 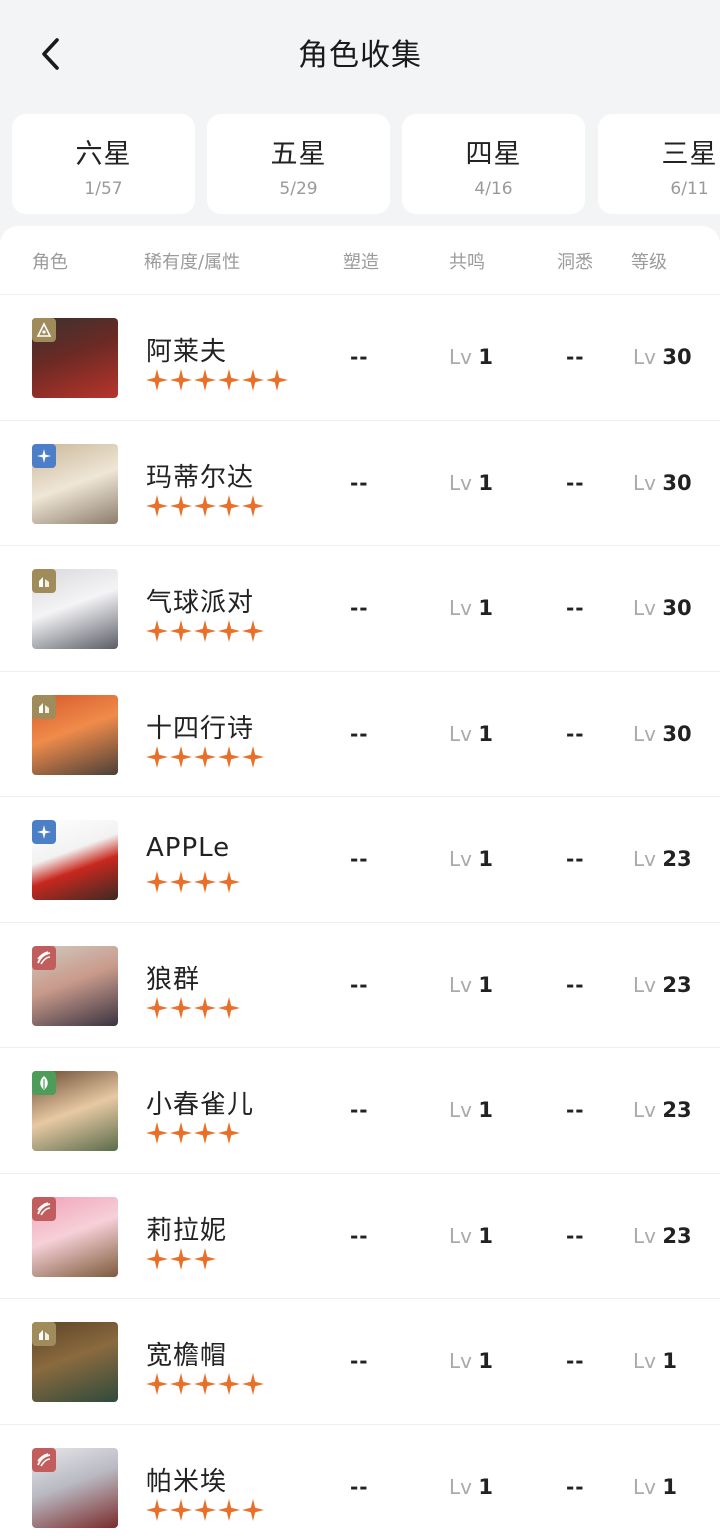 I want to click on tab-label: 六星, so click(x=103, y=154).